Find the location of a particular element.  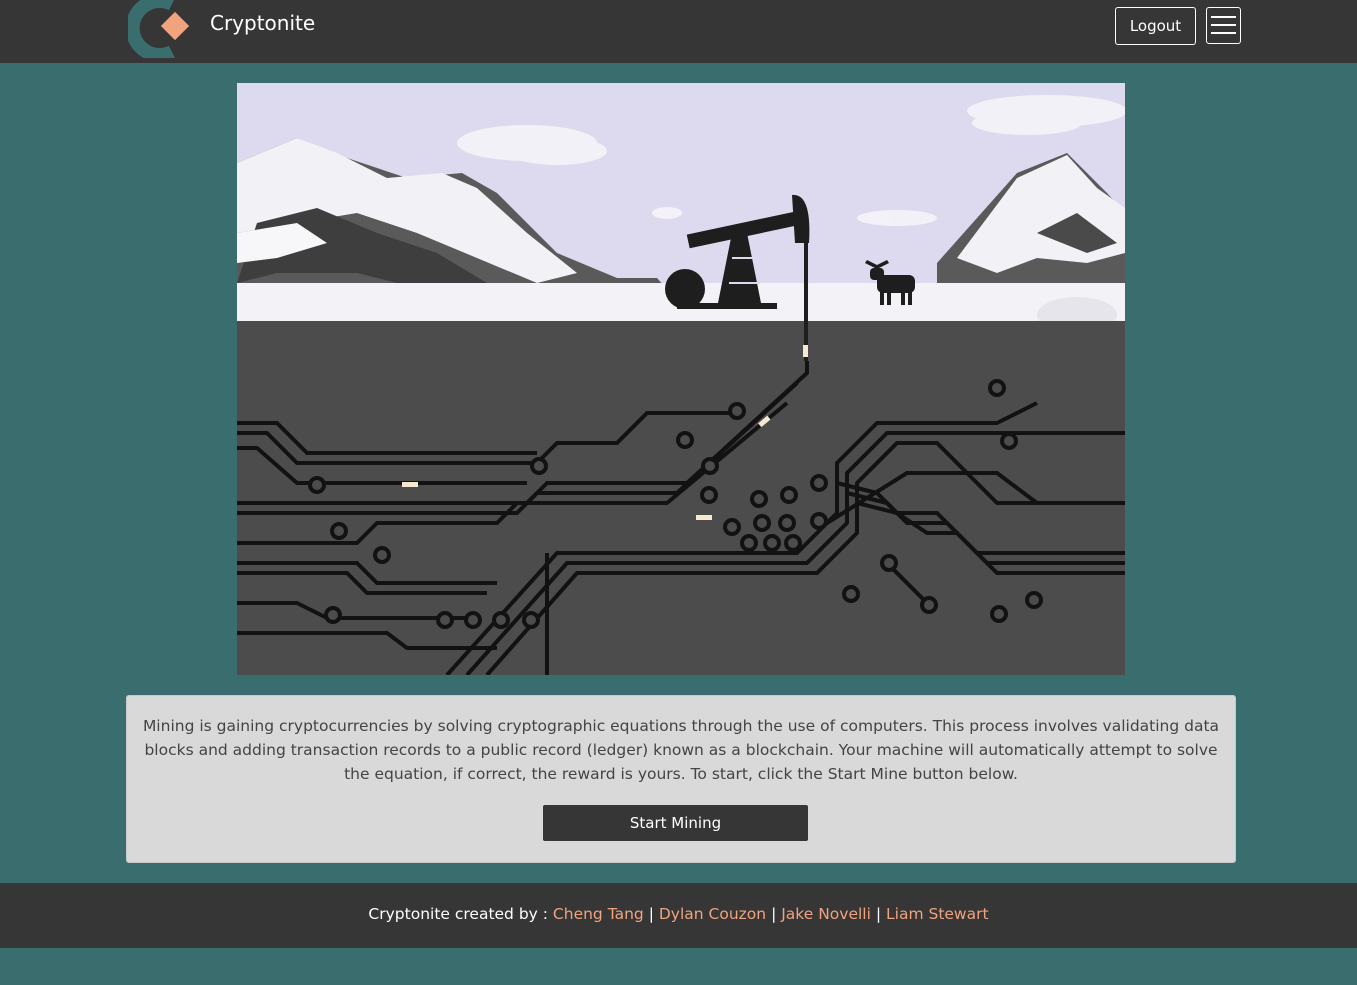

hamburger-icon is located at coordinates (1223, 25).